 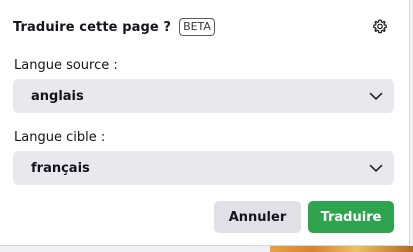 What do you see at coordinates (66, 65) in the screenshot?
I see `source-language-label: Langue source :` at bounding box center [66, 65].